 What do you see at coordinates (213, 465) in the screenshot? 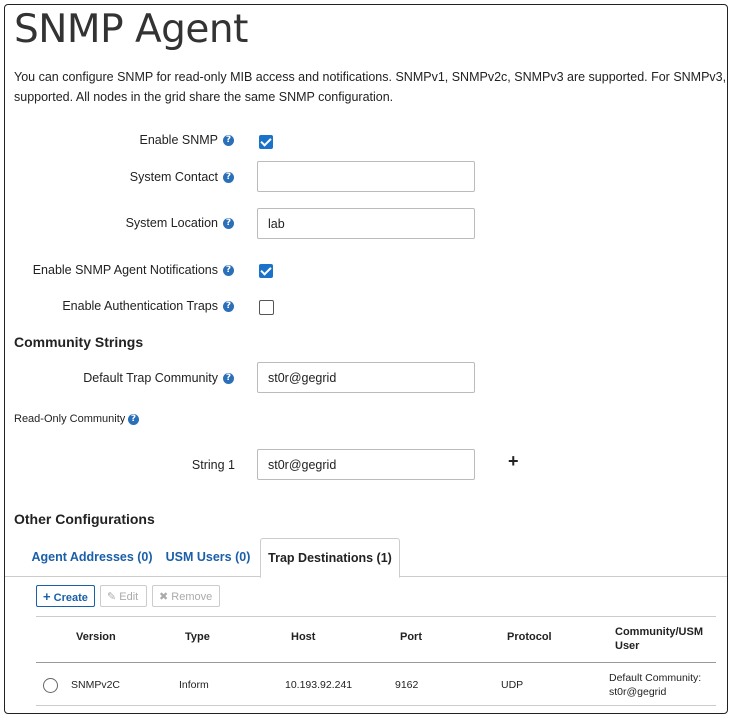
I see `string-1-label: String 1` at bounding box center [213, 465].